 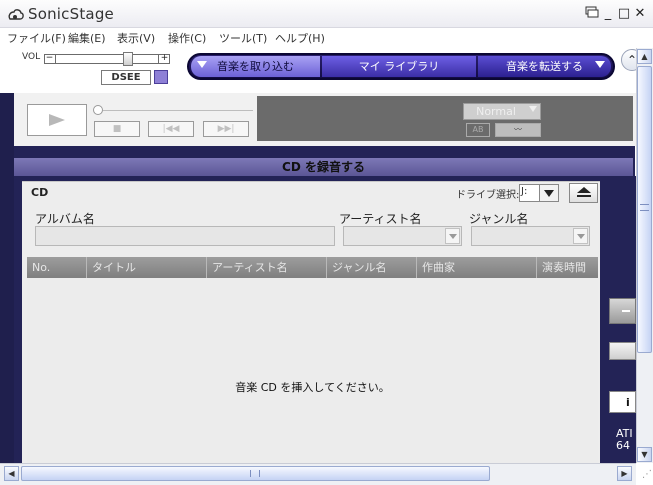 I want to click on dsee-button: DSEE, so click(x=126, y=77).